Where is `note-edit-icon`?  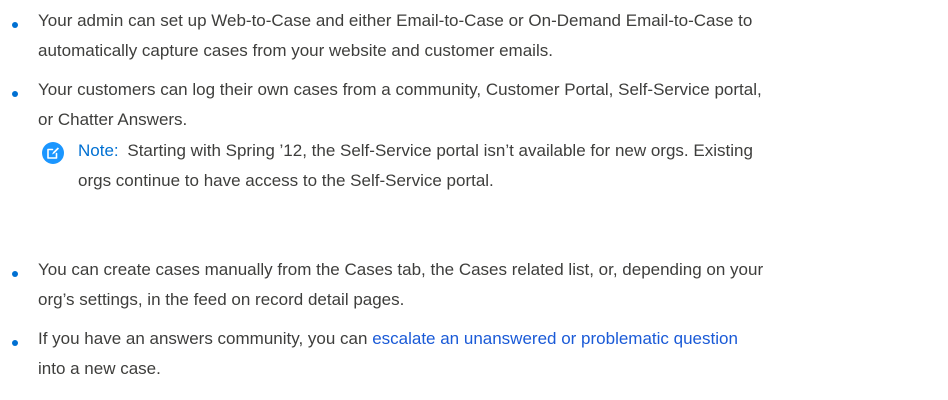
note-edit-icon is located at coordinates (53, 153).